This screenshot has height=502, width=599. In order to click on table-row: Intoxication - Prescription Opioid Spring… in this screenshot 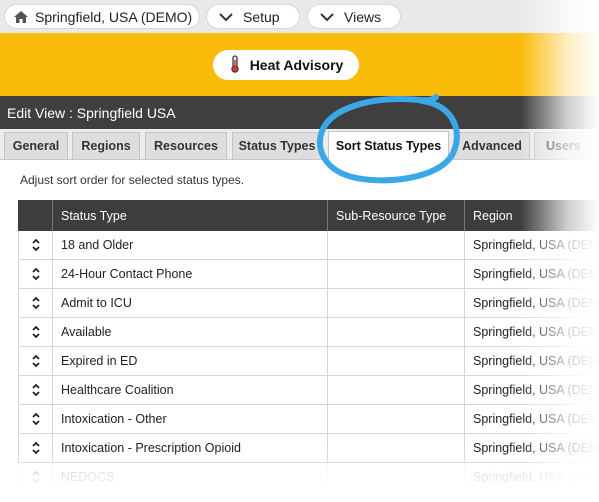, I will do `click(308, 448)`.